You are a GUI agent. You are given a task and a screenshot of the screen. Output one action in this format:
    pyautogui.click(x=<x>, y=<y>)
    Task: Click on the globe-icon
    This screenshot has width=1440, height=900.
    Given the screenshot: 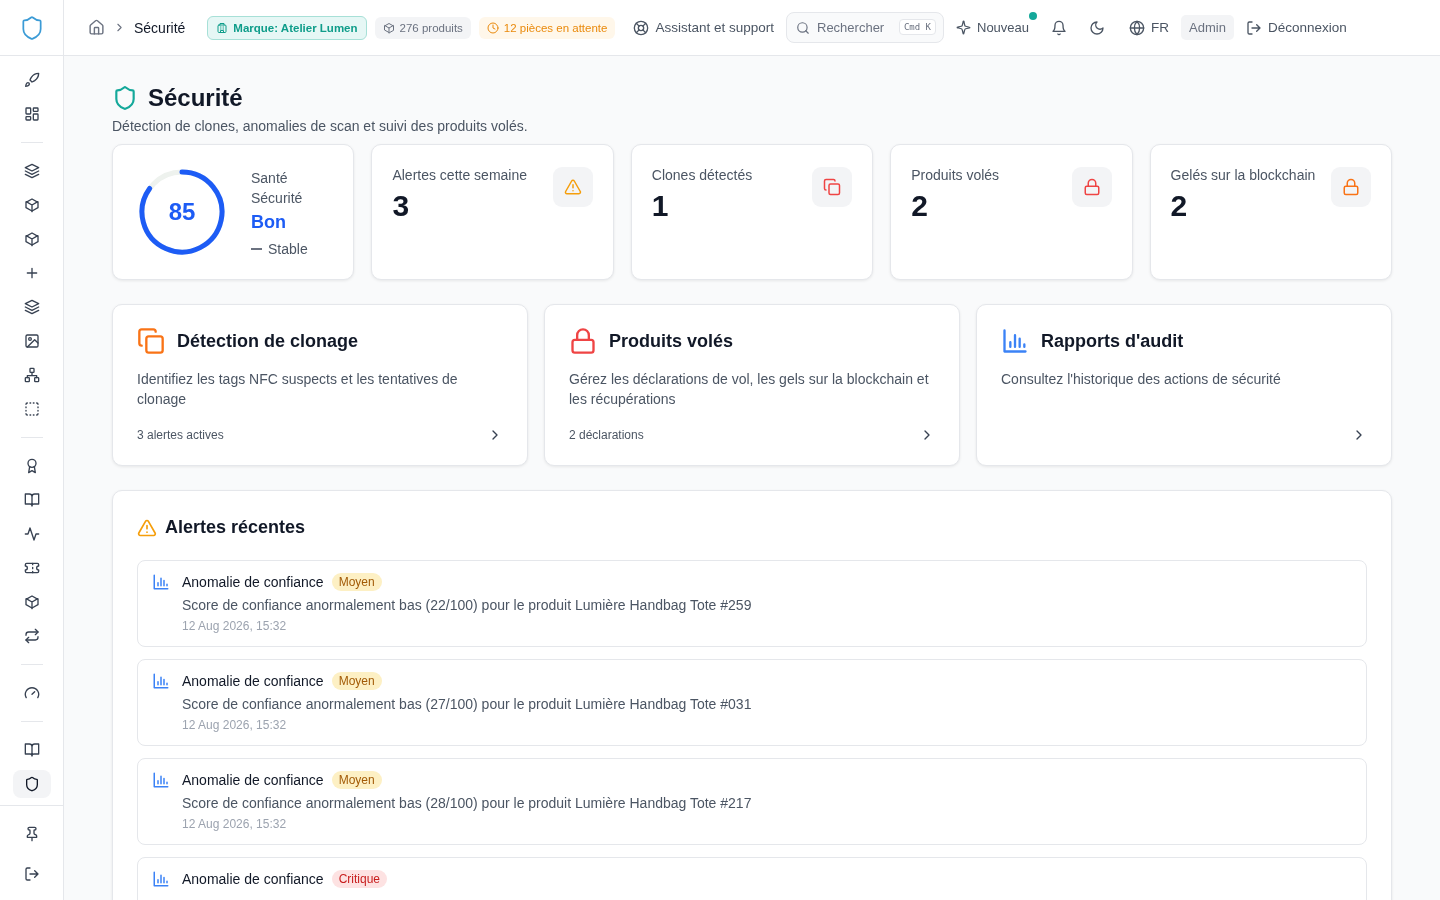 What is the action you would take?
    pyautogui.click(x=1137, y=27)
    